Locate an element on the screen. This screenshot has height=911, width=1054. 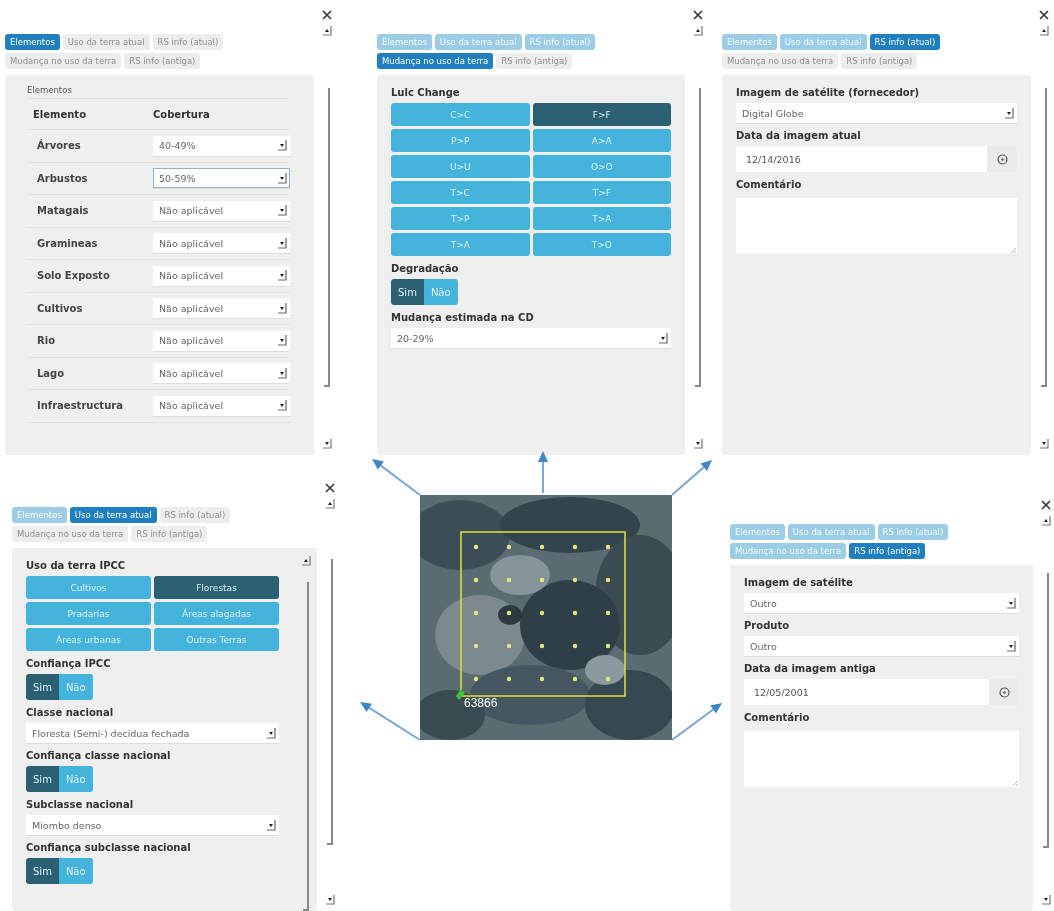
choice-button: A>A is located at coordinates (601, 140).